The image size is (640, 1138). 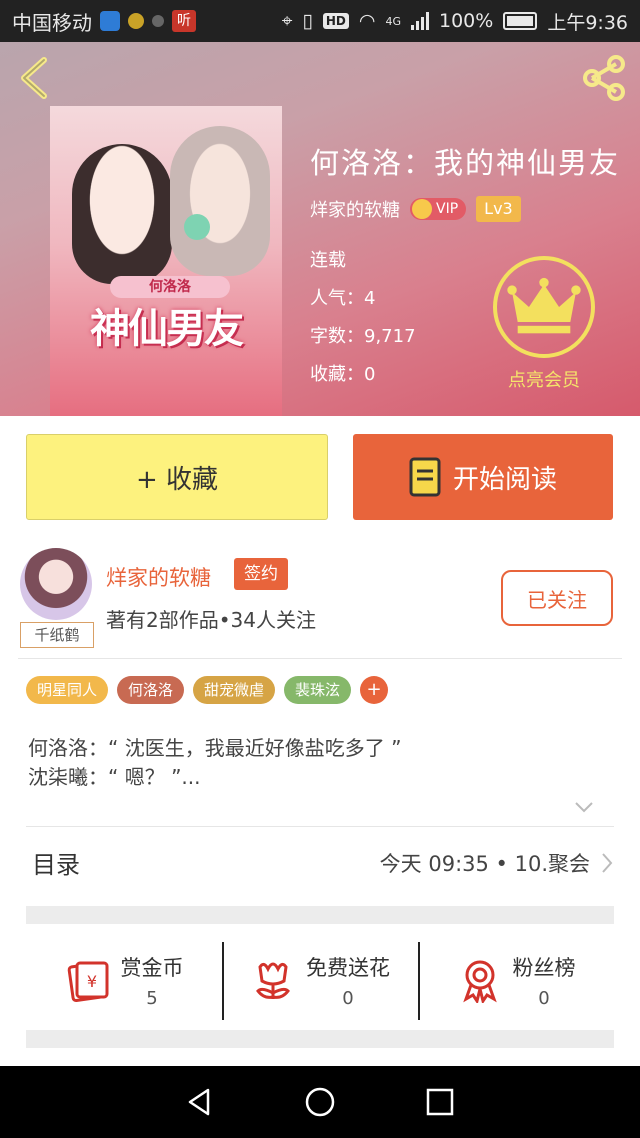 What do you see at coordinates (343, 298) in the screenshot?
I see `popularity: 人气：4` at bounding box center [343, 298].